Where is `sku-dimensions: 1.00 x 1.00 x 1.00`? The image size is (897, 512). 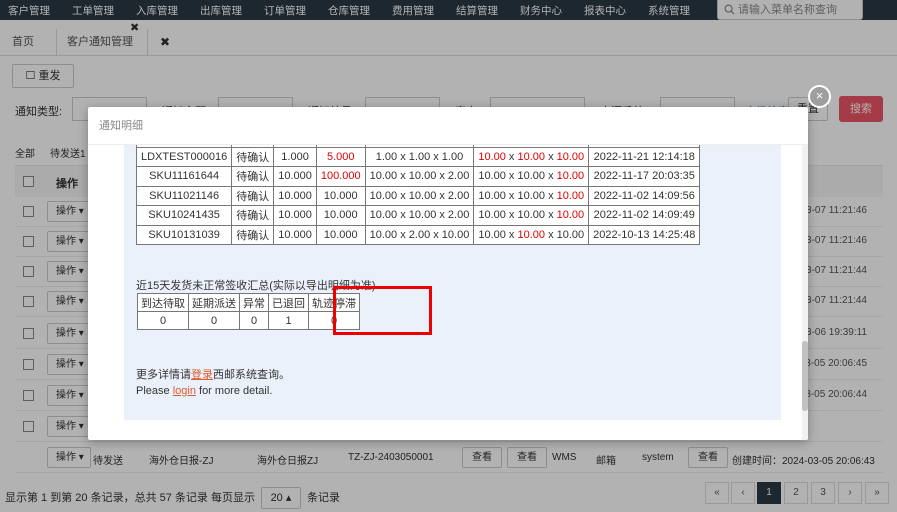
sku-dimensions: 1.00 x 1.00 x 1.00 is located at coordinates (419, 156).